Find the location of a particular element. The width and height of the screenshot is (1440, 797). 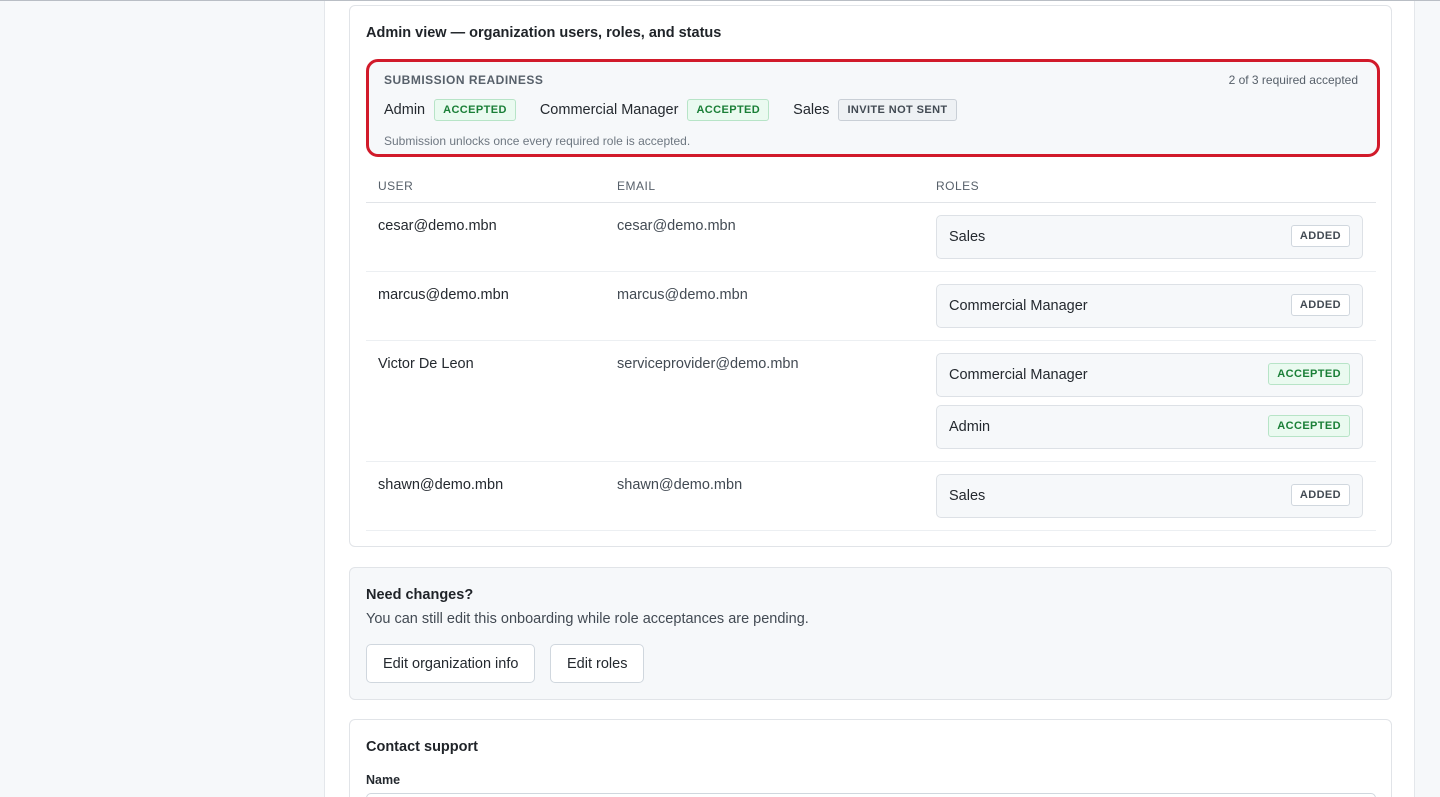

edit-roles-button: Edit roles is located at coordinates (597, 663).